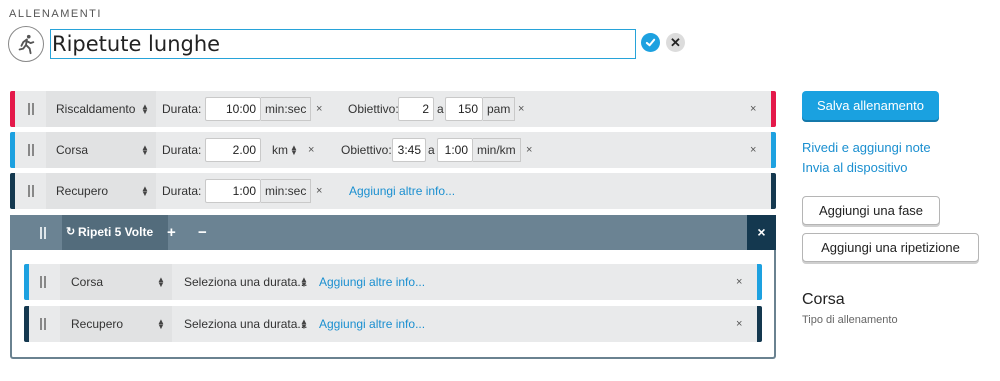  What do you see at coordinates (393, 232) in the screenshot?
I see `repeat-header: ↻ Ripeti 5 Volte + − ×` at bounding box center [393, 232].